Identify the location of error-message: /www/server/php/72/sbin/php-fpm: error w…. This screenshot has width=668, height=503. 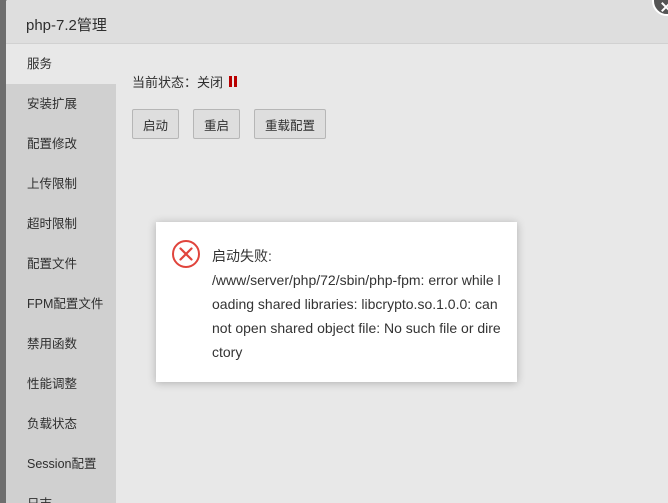
(356, 316).